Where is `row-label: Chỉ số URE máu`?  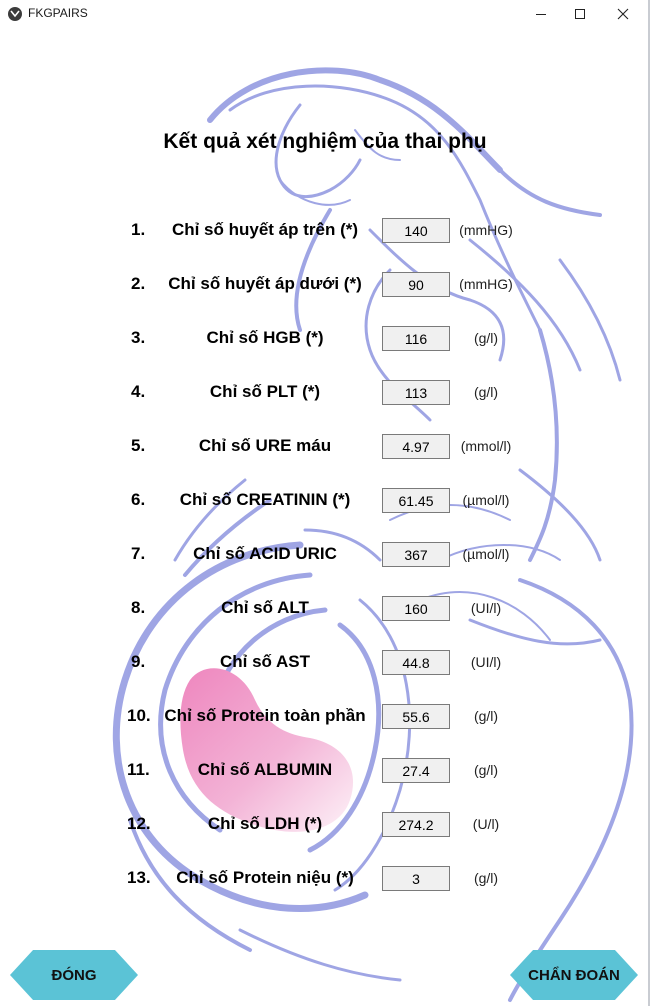
row-label: Chỉ số URE máu is located at coordinates (265, 445).